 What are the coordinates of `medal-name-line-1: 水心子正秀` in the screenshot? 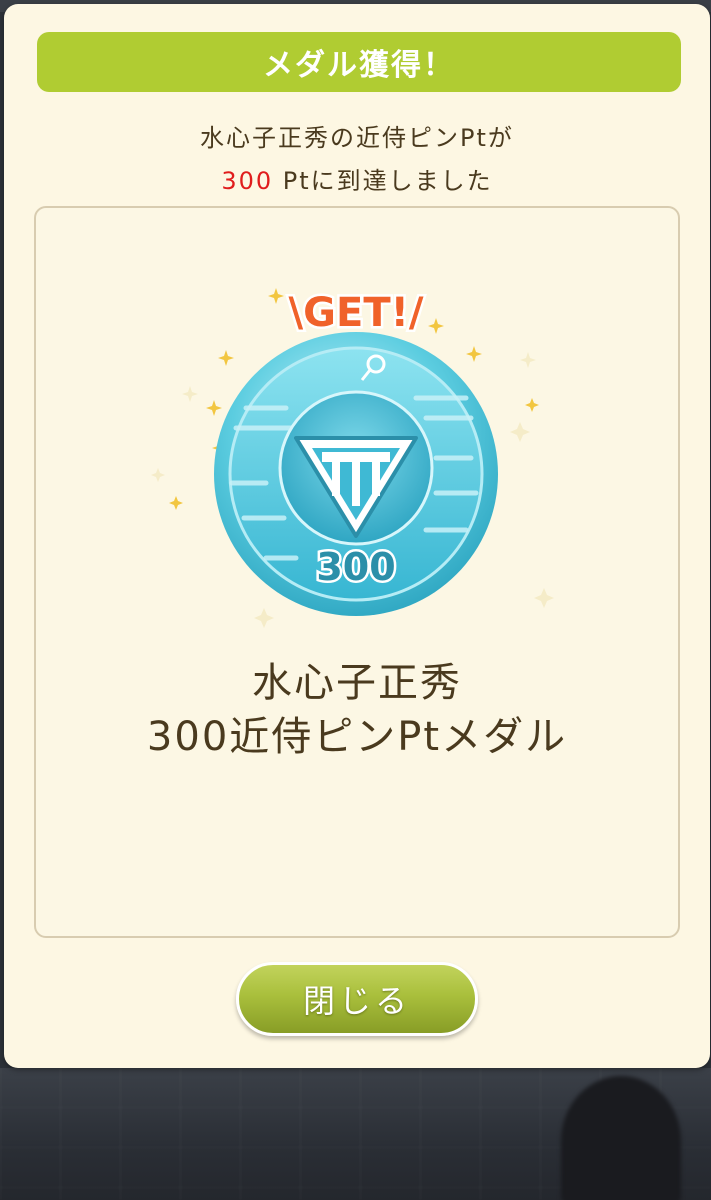 It's located at (357, 683).